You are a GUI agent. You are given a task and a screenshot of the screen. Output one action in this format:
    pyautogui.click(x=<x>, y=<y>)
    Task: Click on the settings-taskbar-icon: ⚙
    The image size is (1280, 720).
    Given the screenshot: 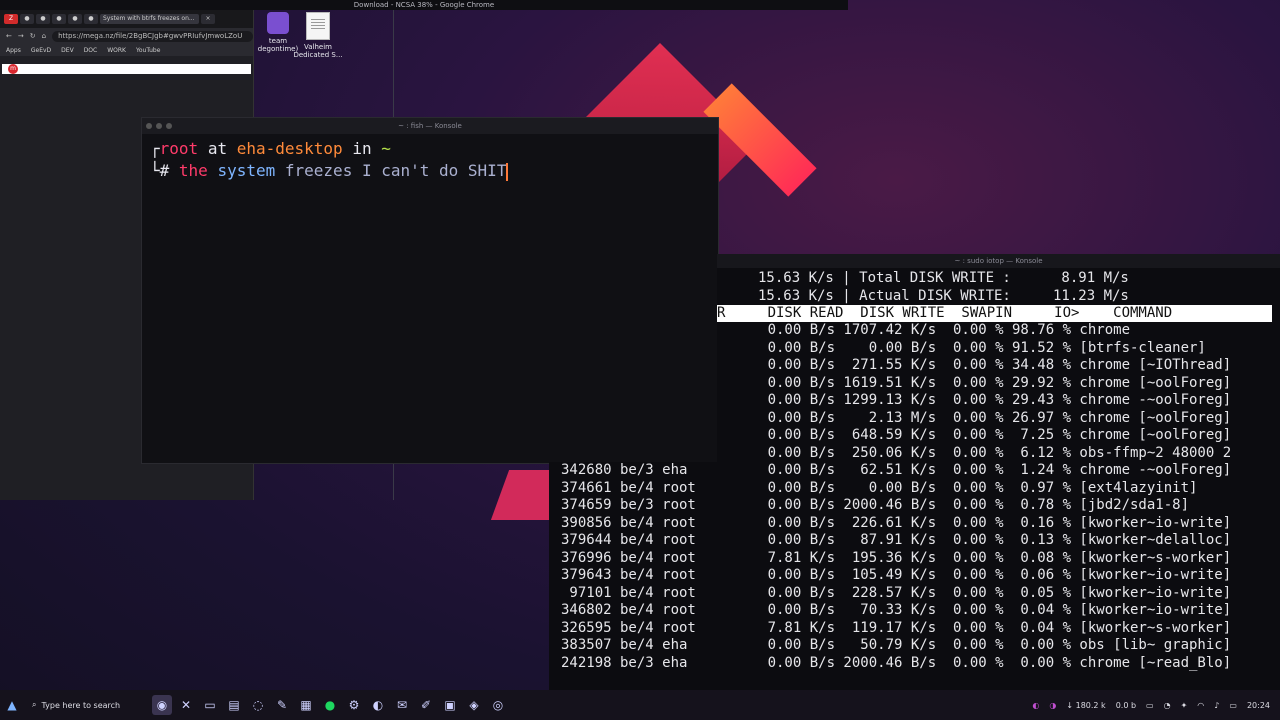 What is the action you would take?
    pyautogui.click(x=354, y=705)
    